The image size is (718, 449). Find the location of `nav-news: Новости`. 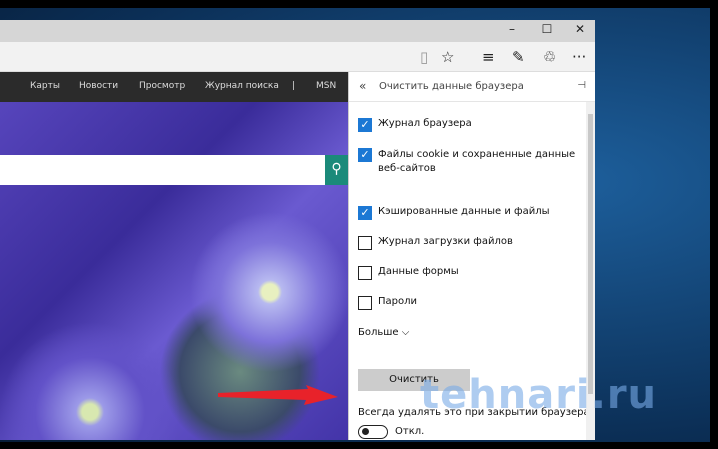

nav-news: Новости is located at coordinates (98, 86).